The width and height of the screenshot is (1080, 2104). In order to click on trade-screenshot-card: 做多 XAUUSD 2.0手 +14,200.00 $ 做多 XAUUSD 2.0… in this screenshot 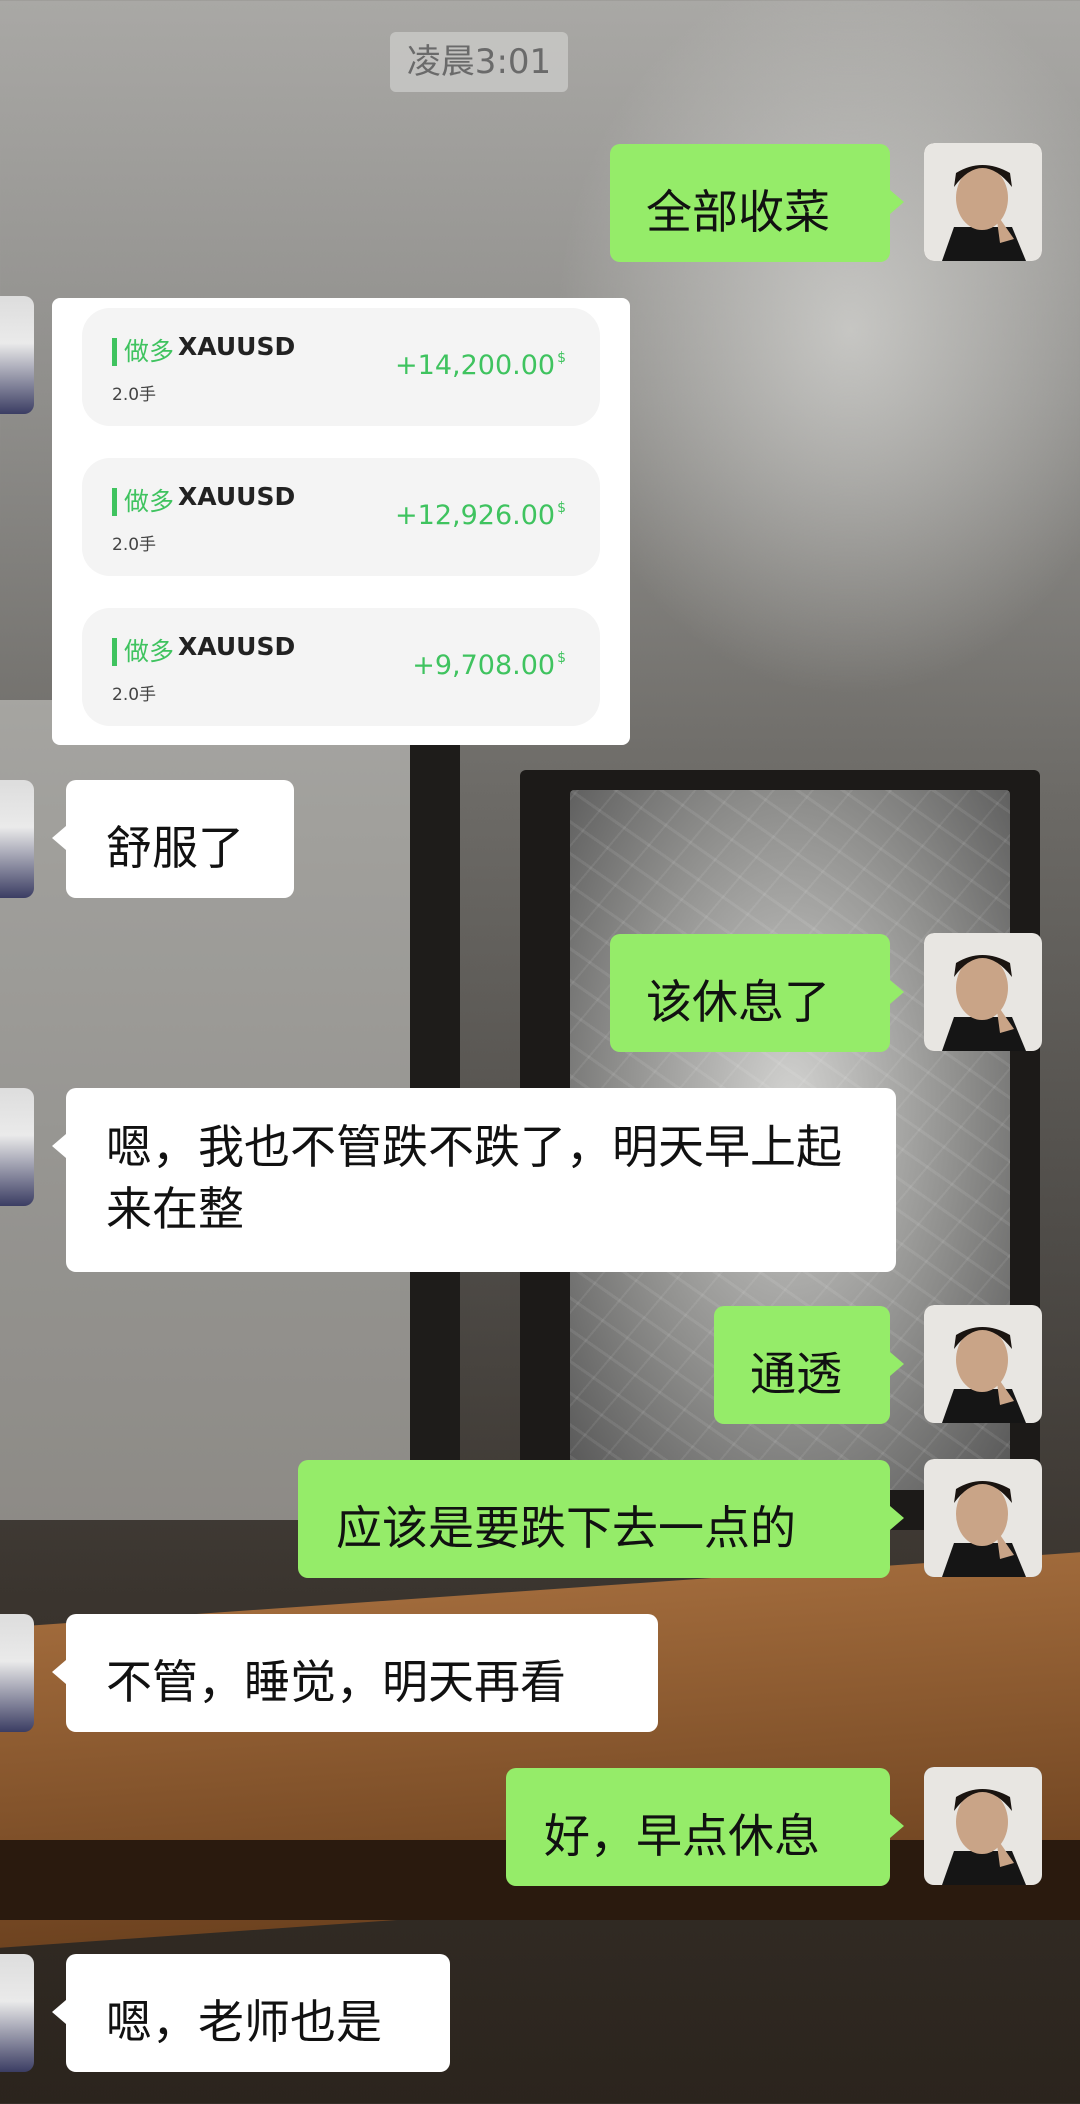, I will do `click(341, 521)`.